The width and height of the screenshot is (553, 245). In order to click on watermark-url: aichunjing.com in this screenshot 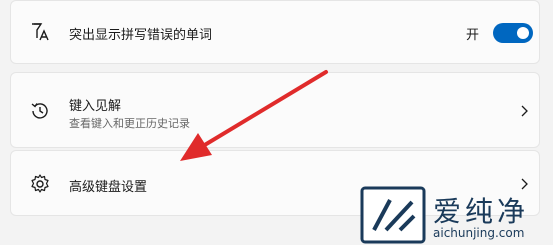, I will do `click(479, 233)`.